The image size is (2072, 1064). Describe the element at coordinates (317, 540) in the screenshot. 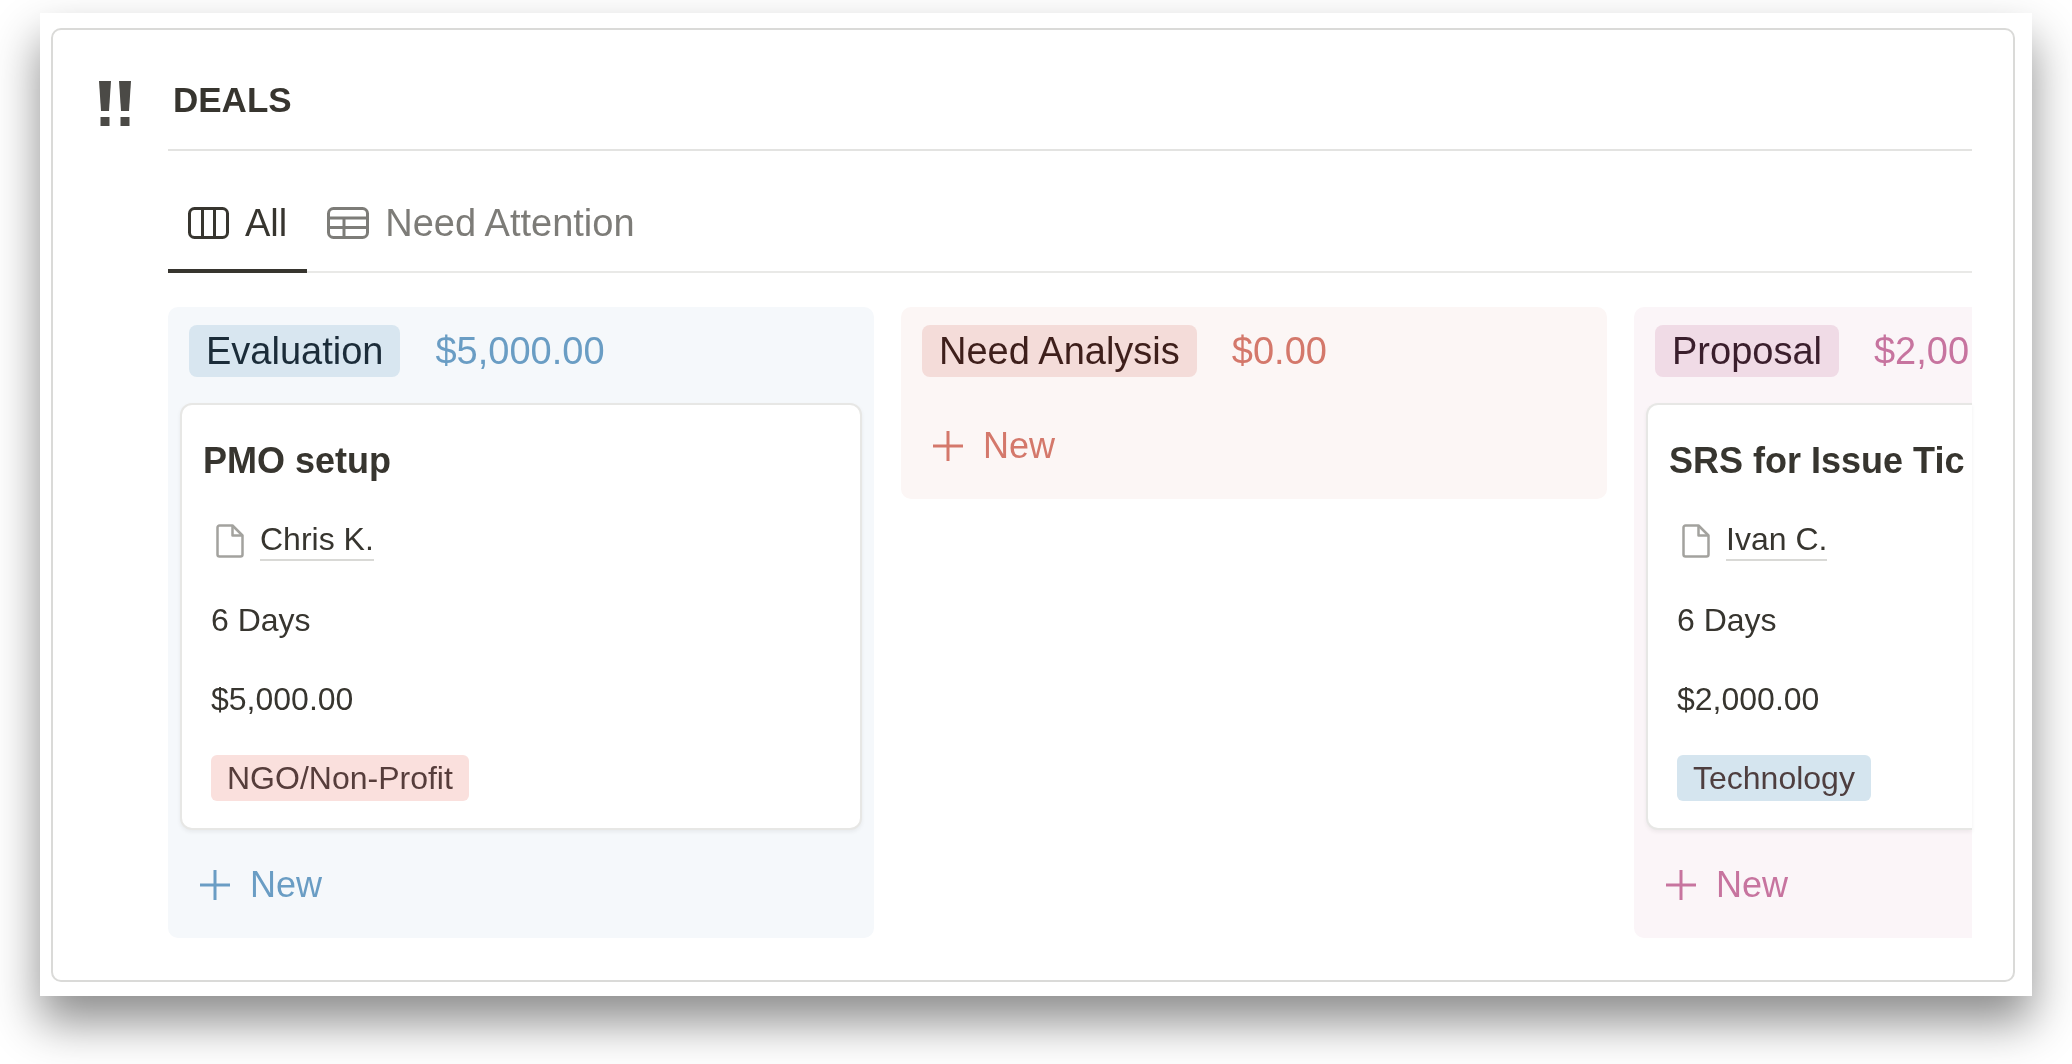

I see `owner-link: Chris K.` at that location.